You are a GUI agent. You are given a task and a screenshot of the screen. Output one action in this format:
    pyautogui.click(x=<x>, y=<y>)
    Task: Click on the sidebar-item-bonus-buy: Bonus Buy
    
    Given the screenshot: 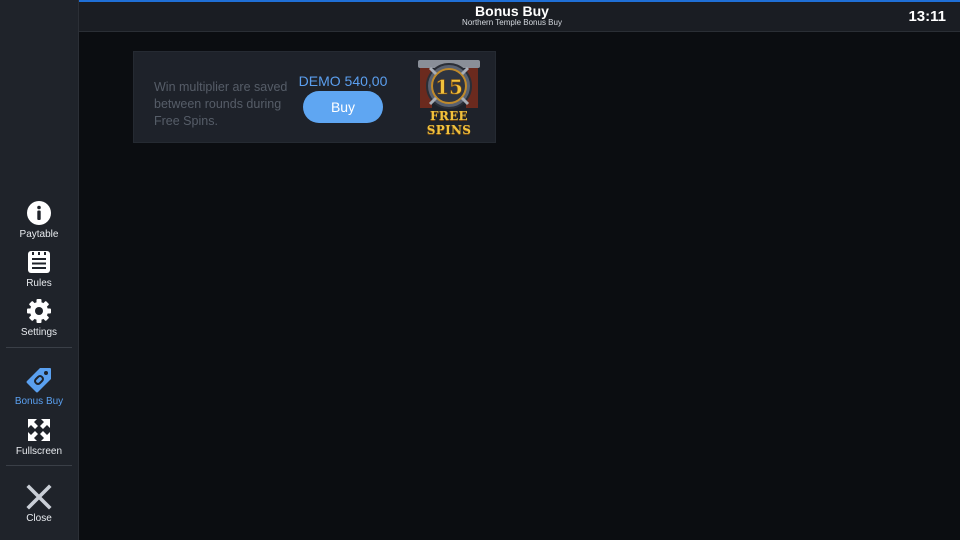 What is the action you would take?
    pyautogui.click(x=39, y=386)
    